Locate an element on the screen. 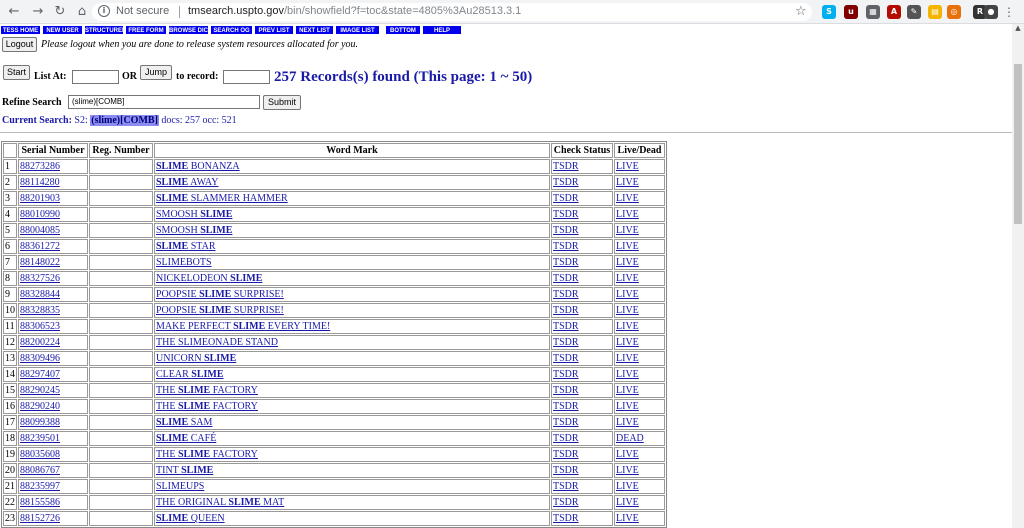 The height and width of the screenshot is (528, 1024). refine-search-input: (slime)[COMB] is located at coordinates (164, 102).